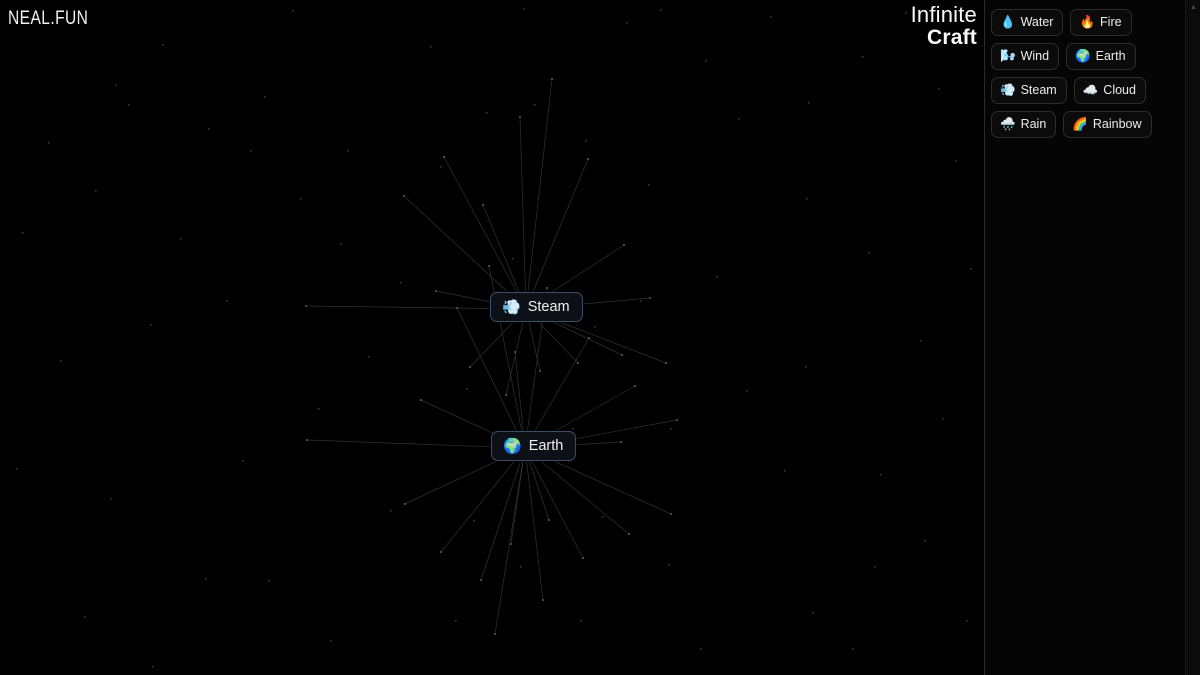 The image size is (1200, 675). I want to click on element-item-label: Wind, so click(1035, 55).